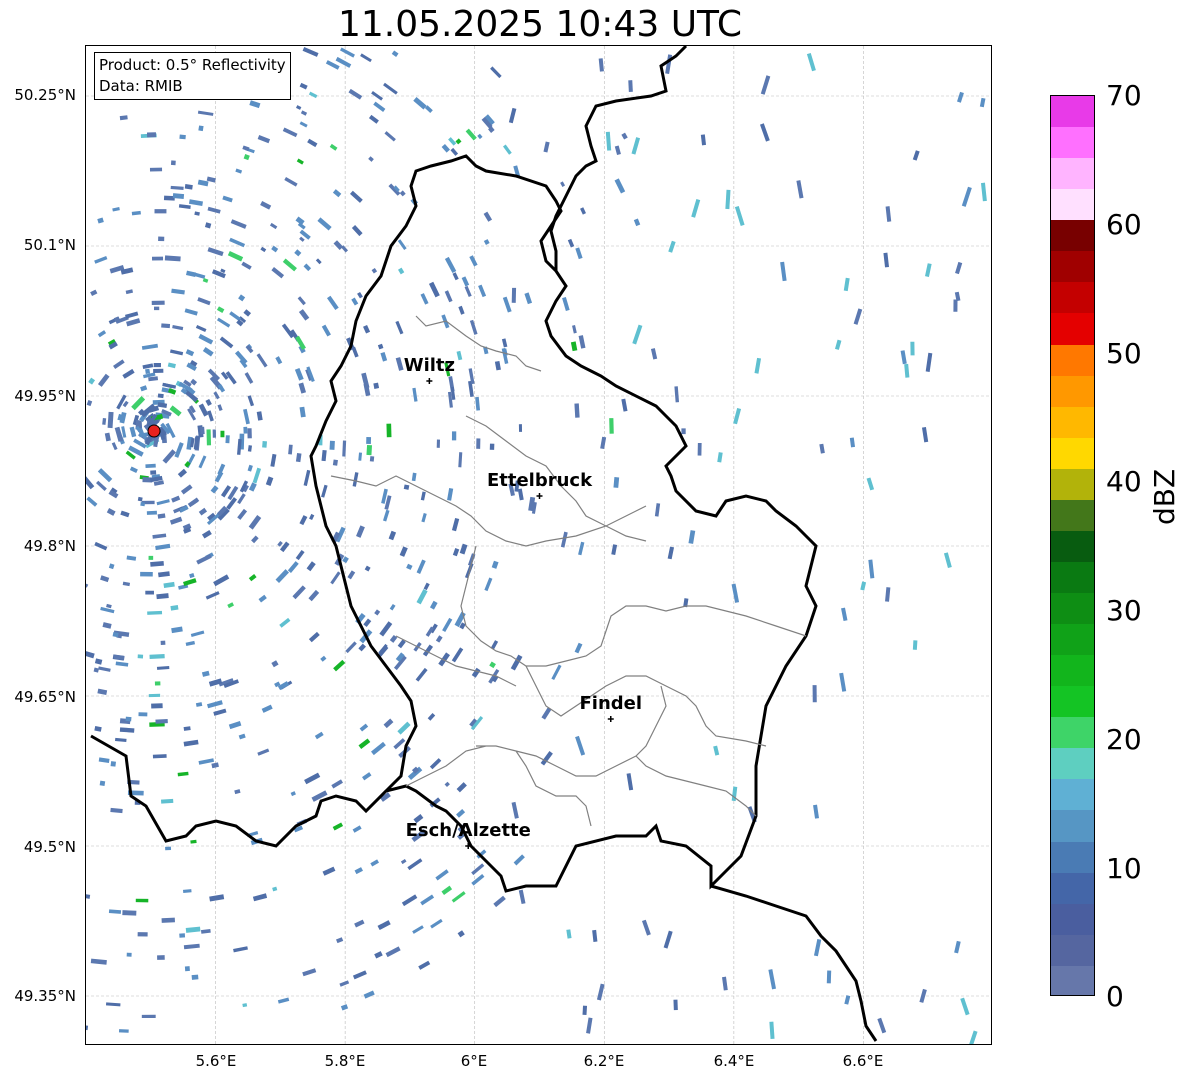 The width and height of the screenshot is (1184, 1081). What do you see at coordinates (1124, 610) in the screenshot?
I see `colorbar-tick: 30` at bounding box center [1124, 610].